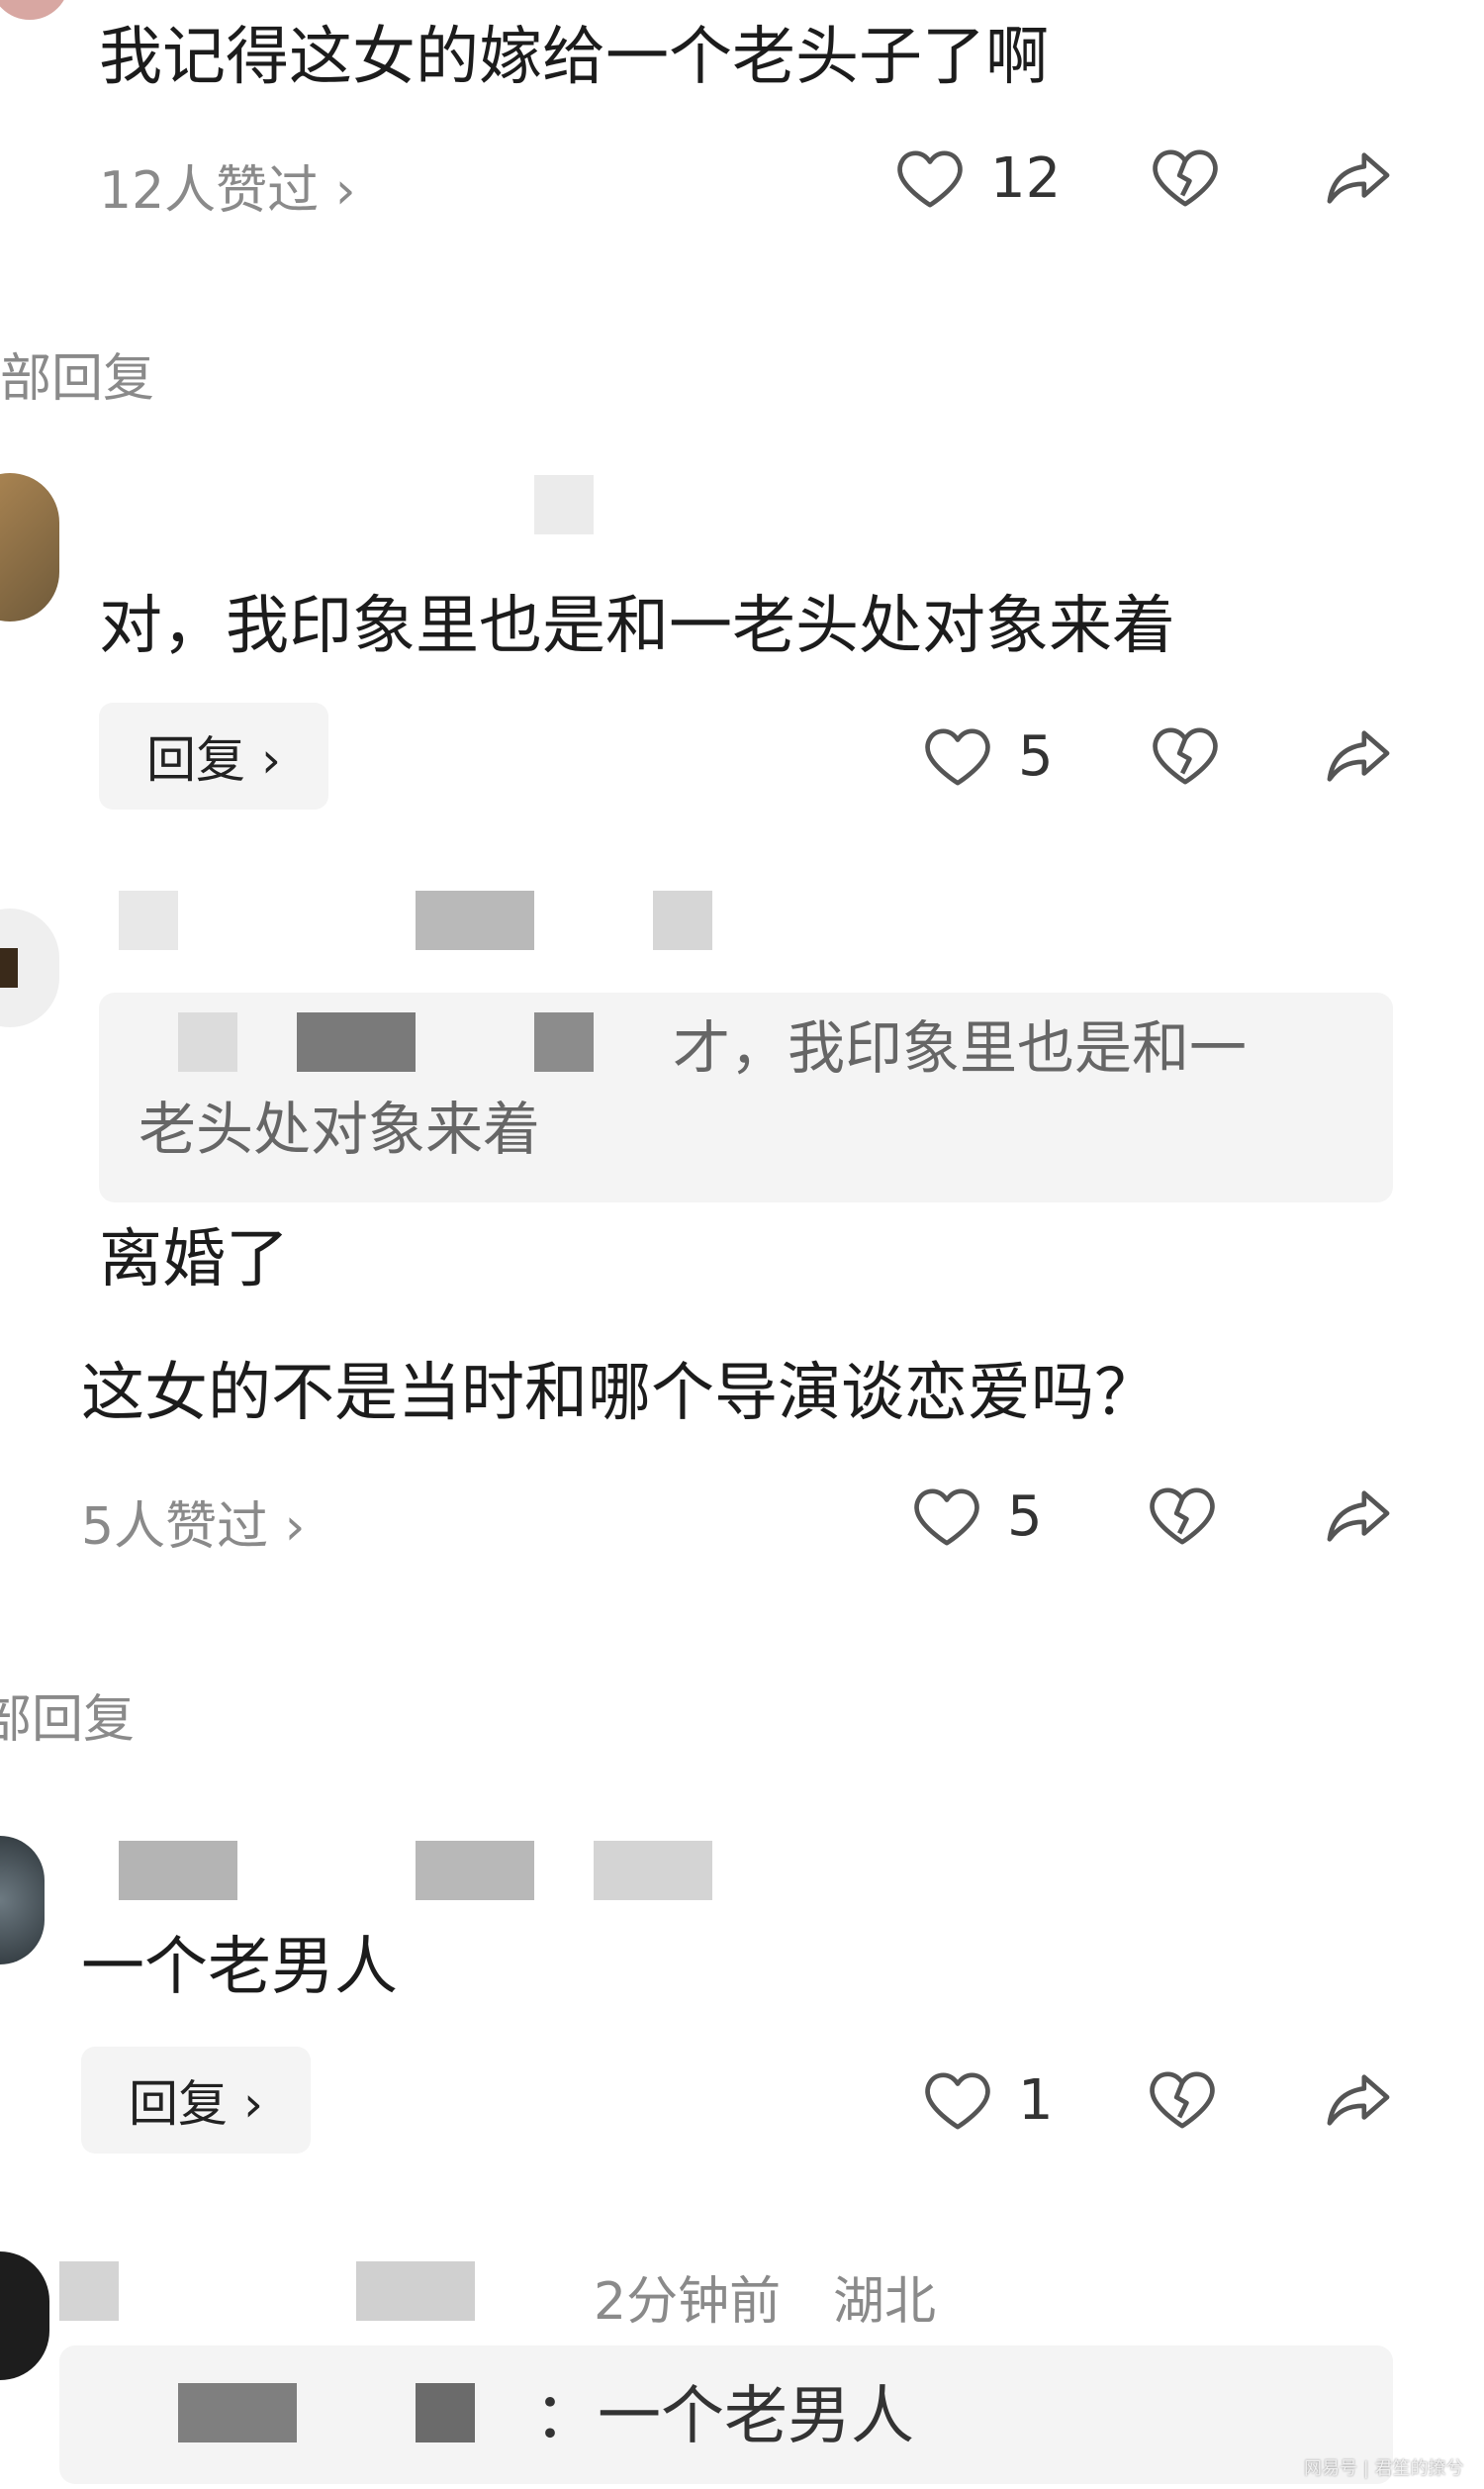 The image size is (1484, 2489). I want to click on quoted-text-line1: 才，我印象里也是和一, so click(960, 1048).